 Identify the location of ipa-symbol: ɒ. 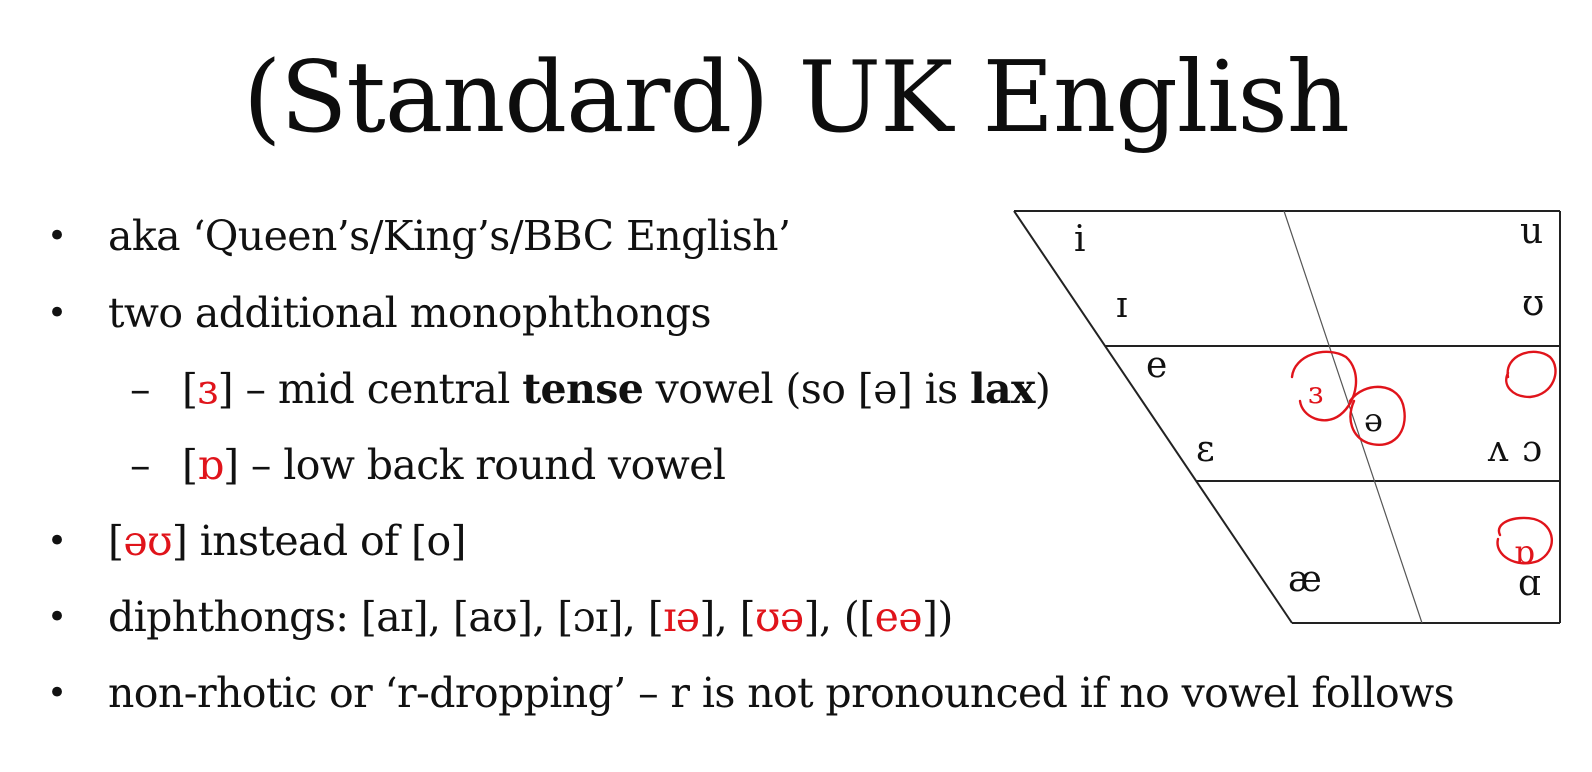
(210, 465).